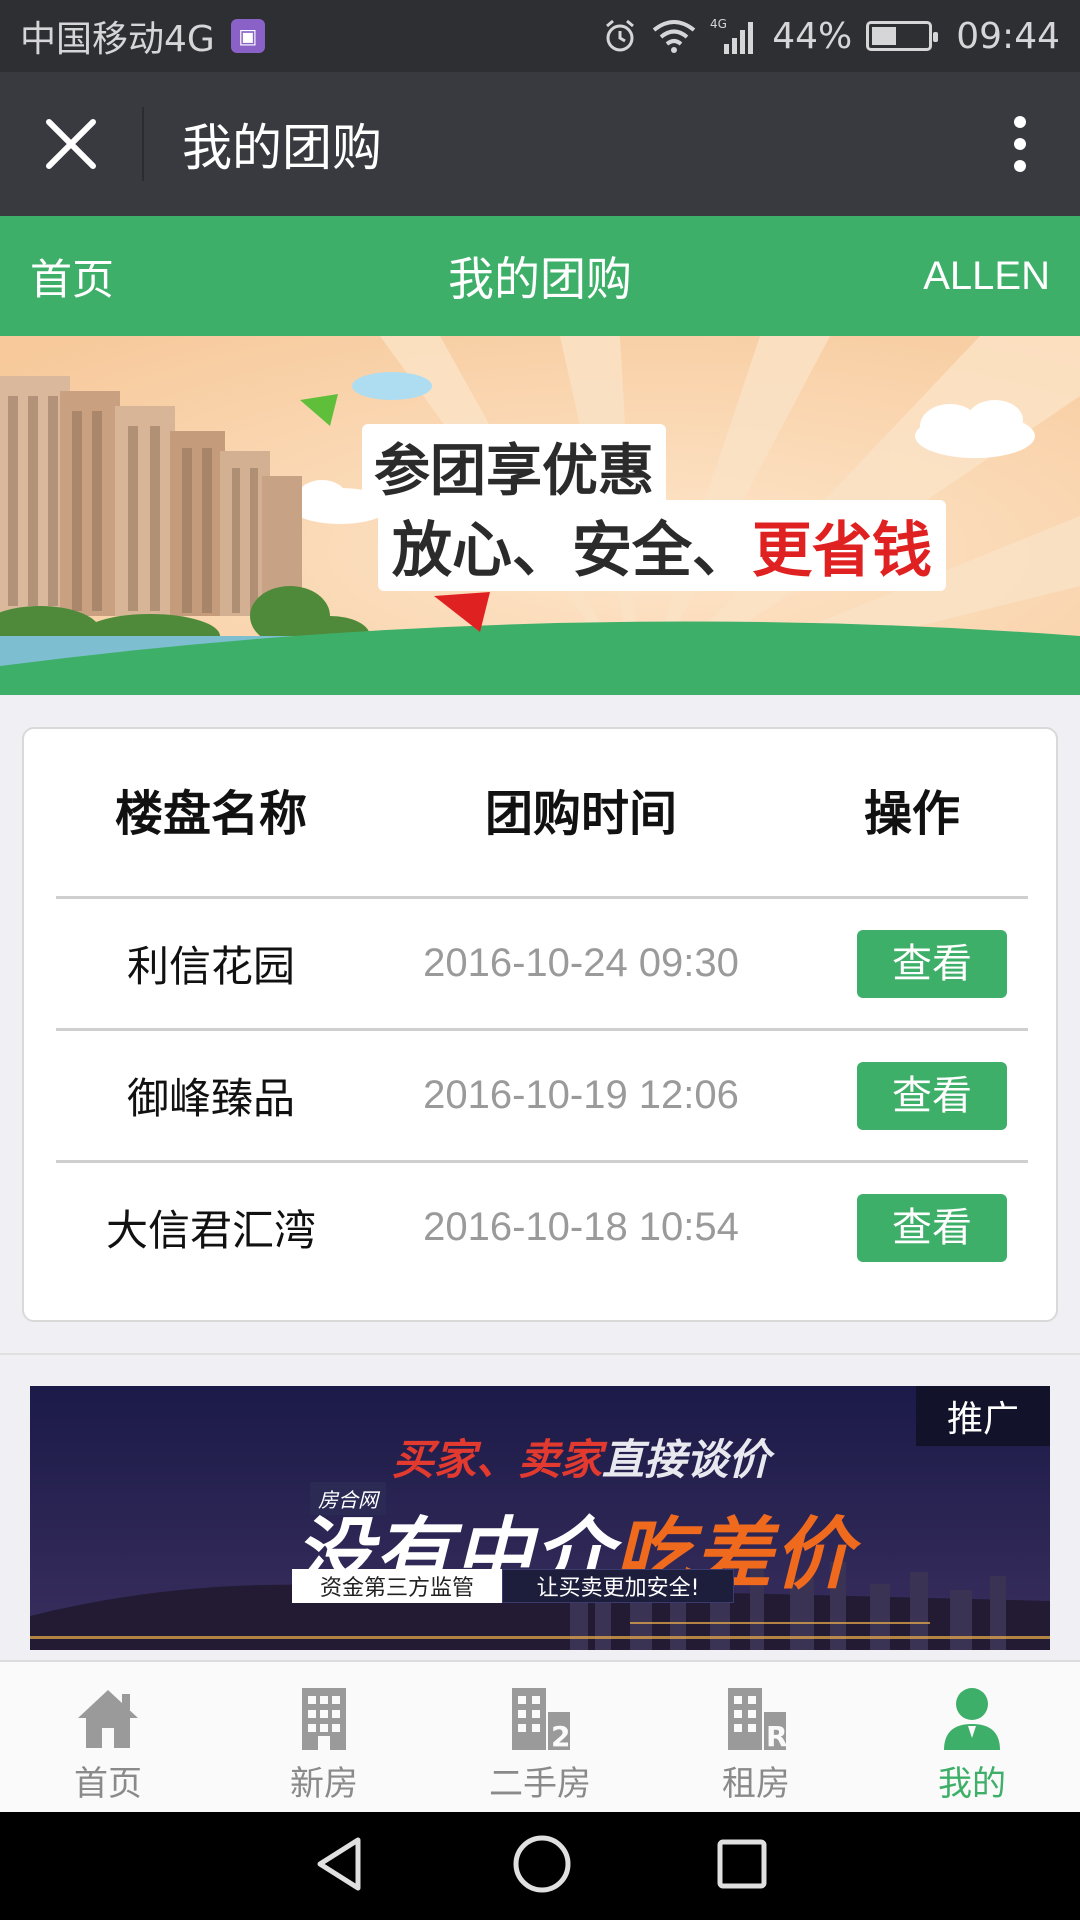 The height and width of the screenshot is (1920, 1080). I want to click on home-system-button, so click(542, 1866).